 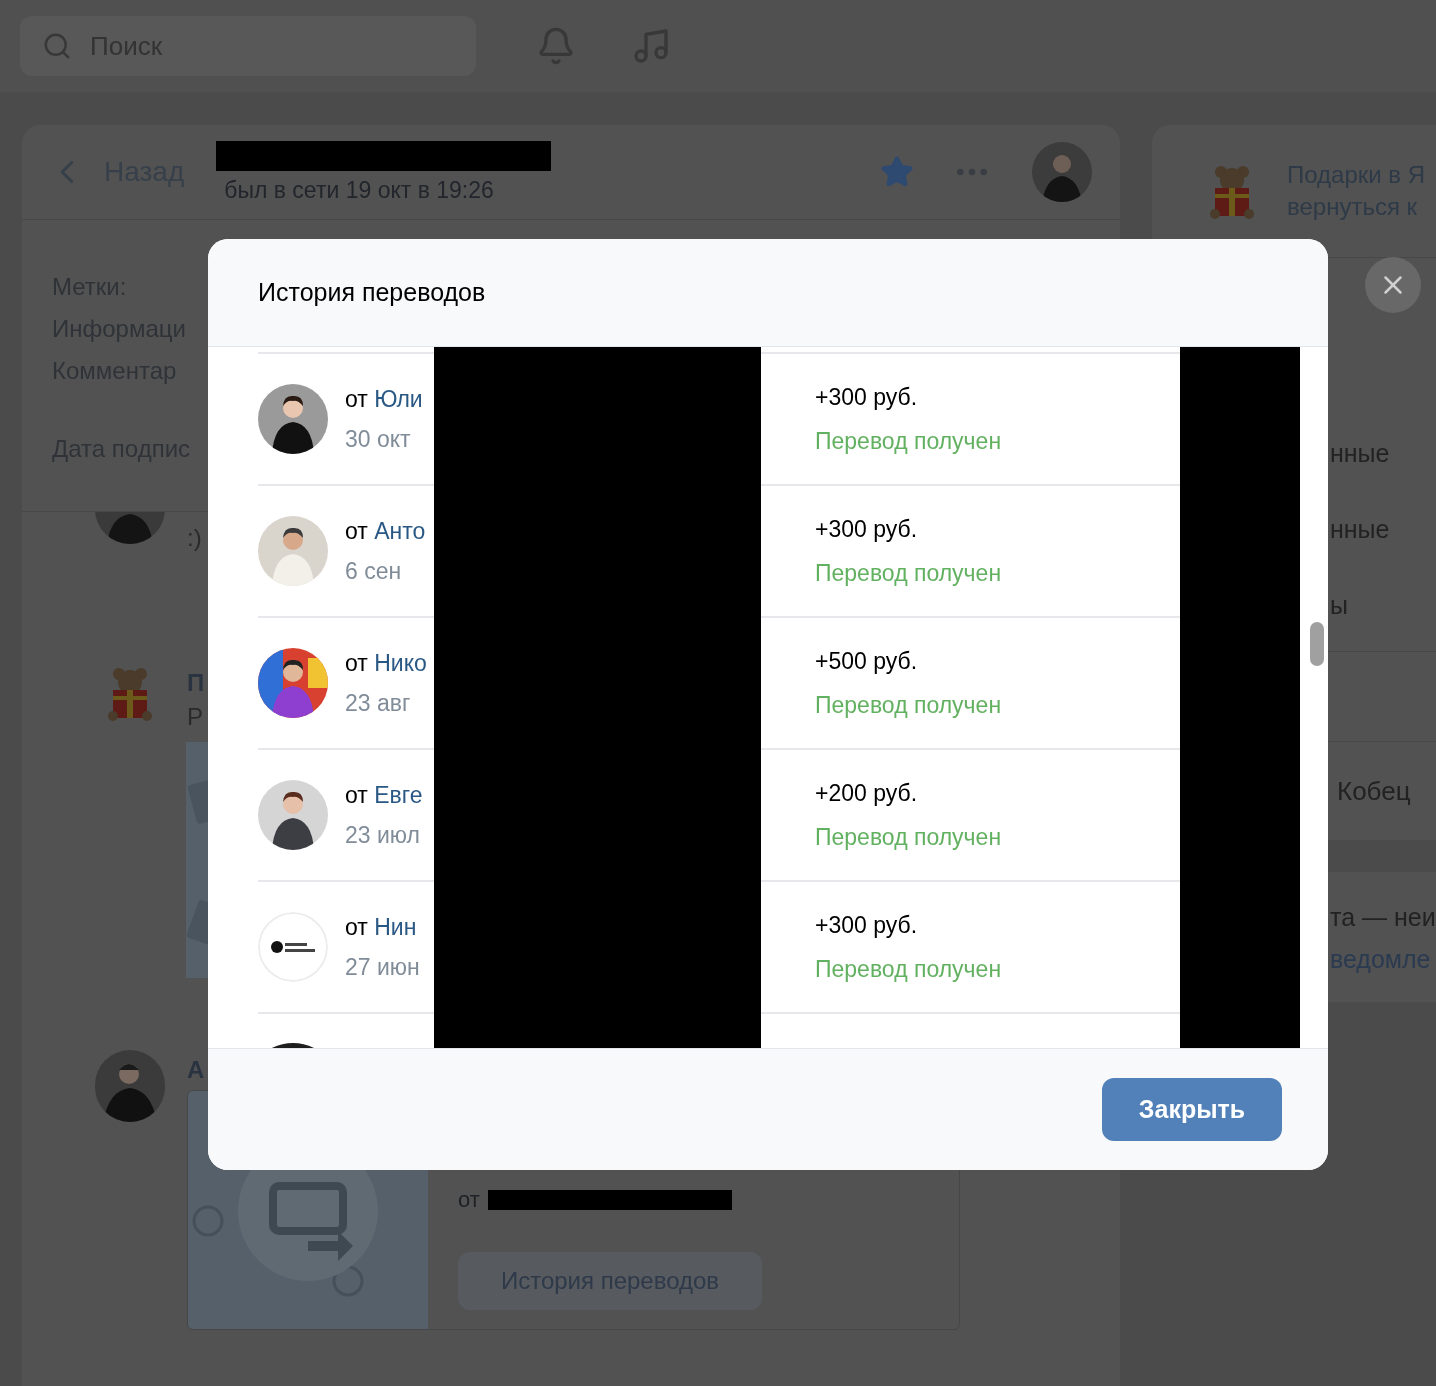 I want to click on message-text: :), so click(x=194, y=538).